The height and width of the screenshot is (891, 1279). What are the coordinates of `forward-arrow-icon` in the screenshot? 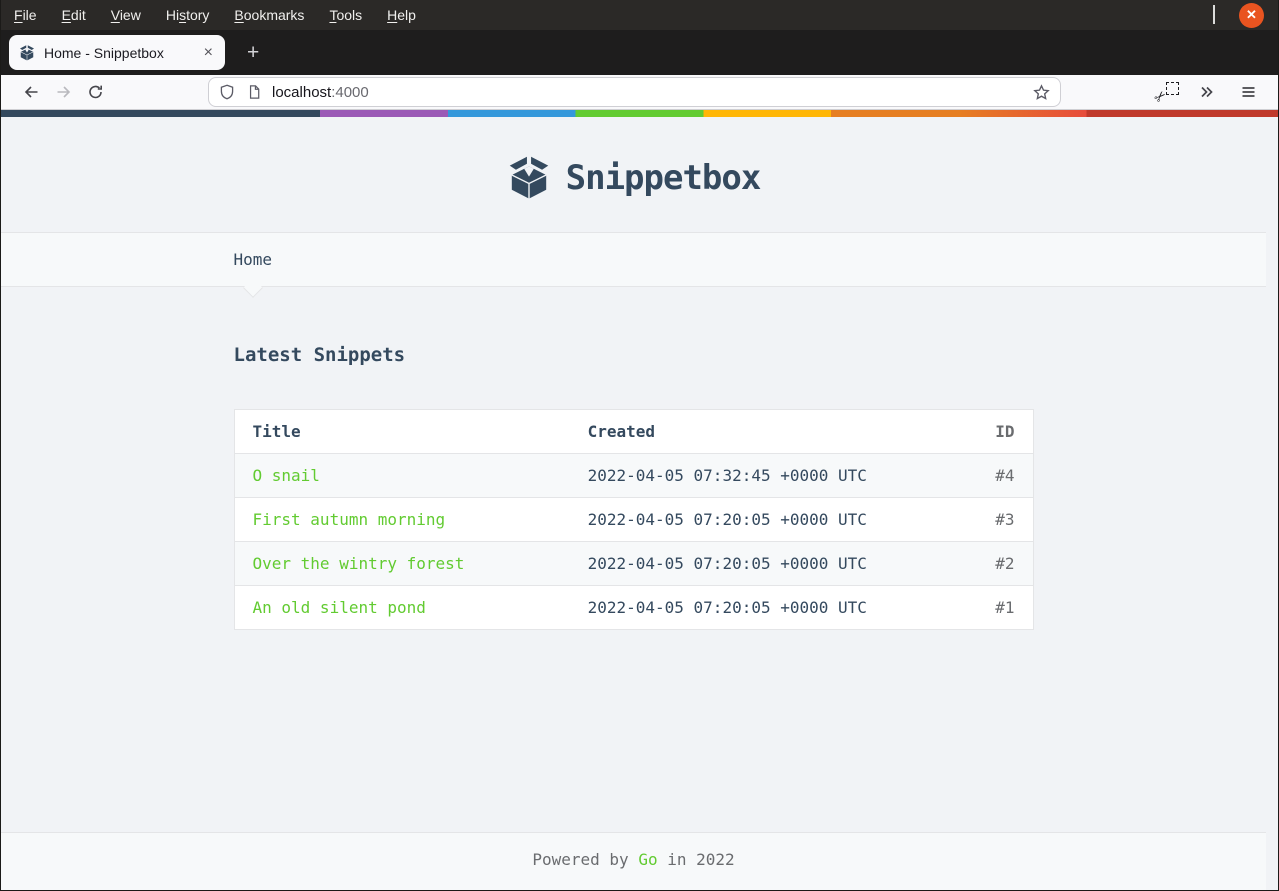 It's located at (63, 92).